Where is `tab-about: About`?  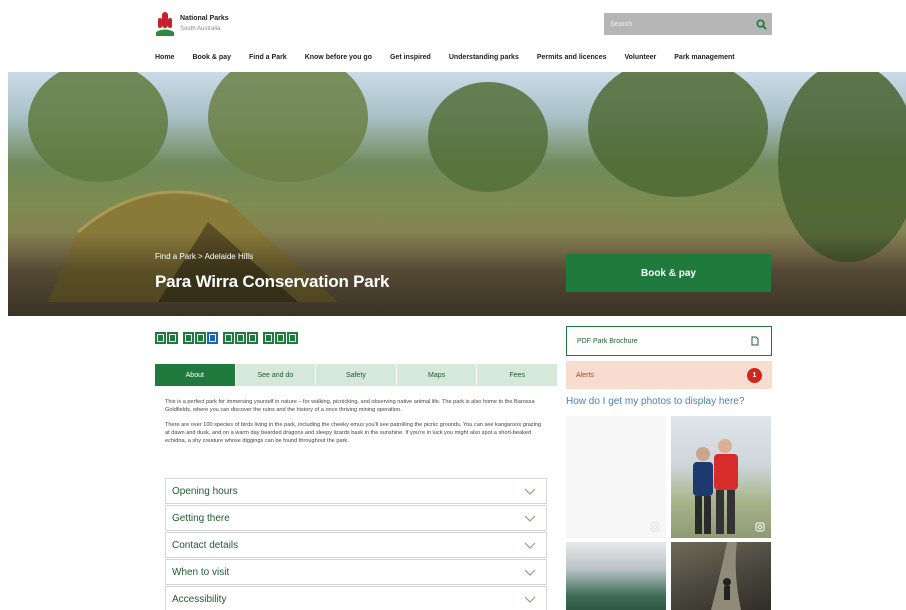
tab-about: About is located at coordinates (195, 375).